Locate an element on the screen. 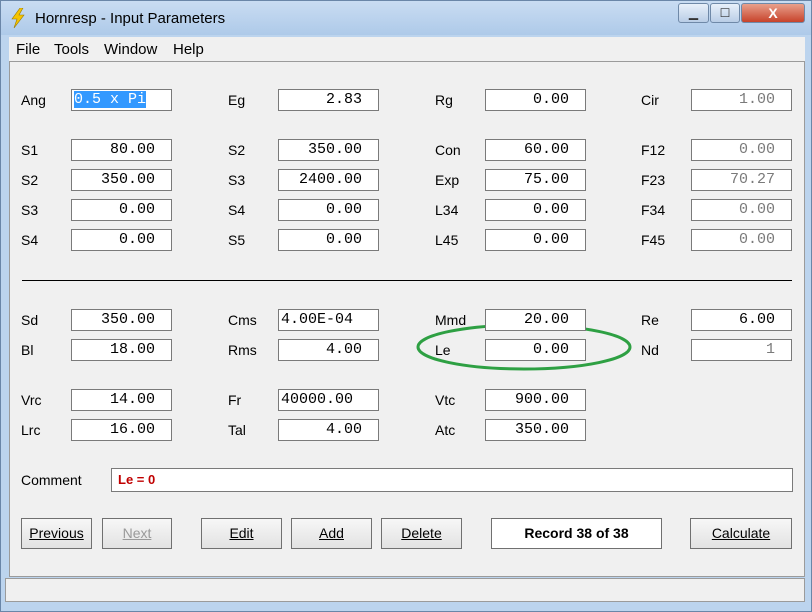  param-field-tal: 4.00 is located at coordinates (328, 430).